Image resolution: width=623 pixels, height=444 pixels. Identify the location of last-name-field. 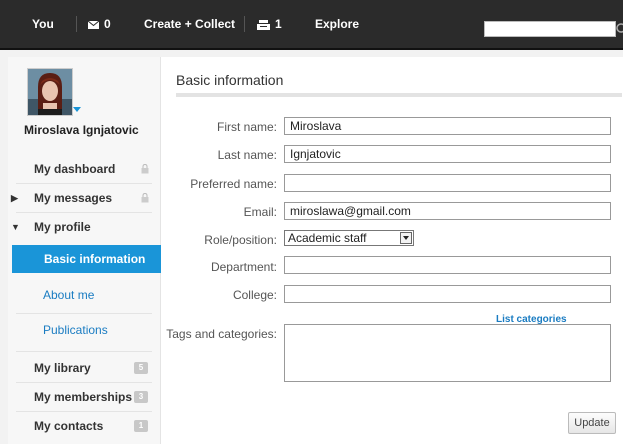
(447, 154).